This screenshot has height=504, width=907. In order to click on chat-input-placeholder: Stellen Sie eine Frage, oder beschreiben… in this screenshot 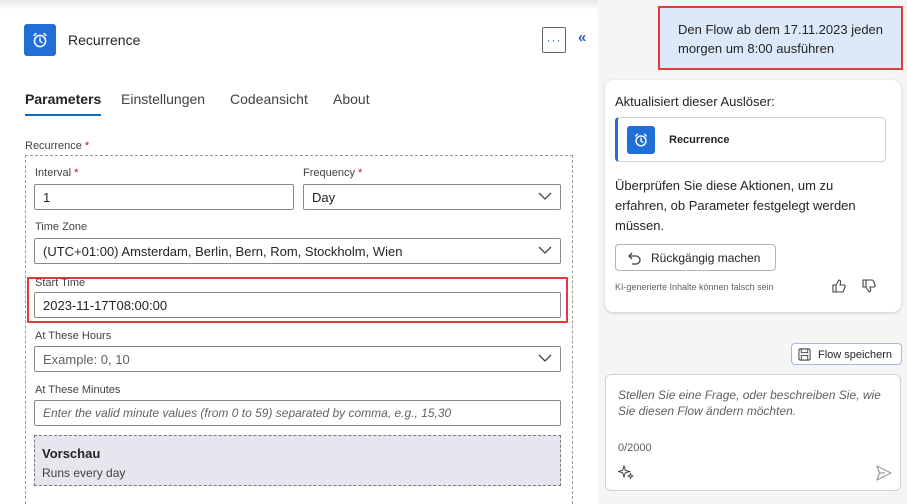, I will do `click(752, 403)`.